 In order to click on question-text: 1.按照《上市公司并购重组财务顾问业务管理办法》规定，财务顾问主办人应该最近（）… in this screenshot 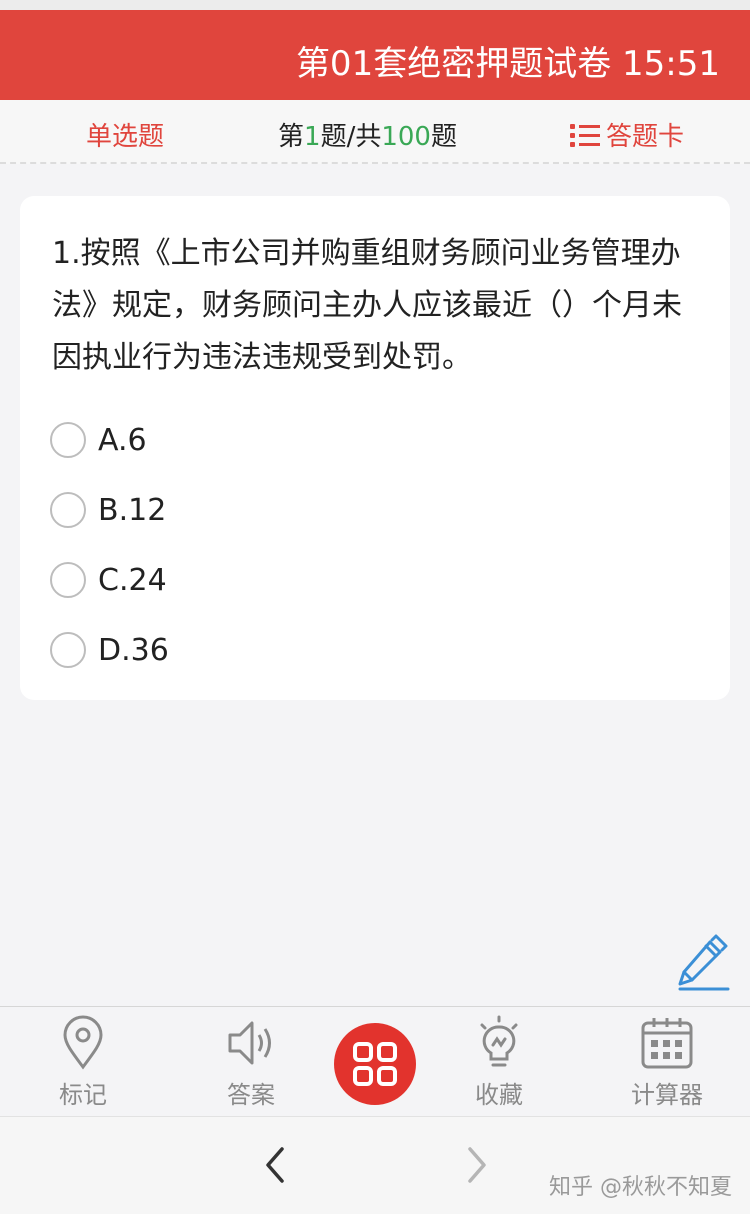, I will do `click(367, 305)`.